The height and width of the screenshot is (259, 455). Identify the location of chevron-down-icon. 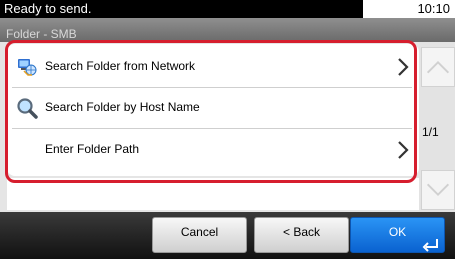
(438, 190).